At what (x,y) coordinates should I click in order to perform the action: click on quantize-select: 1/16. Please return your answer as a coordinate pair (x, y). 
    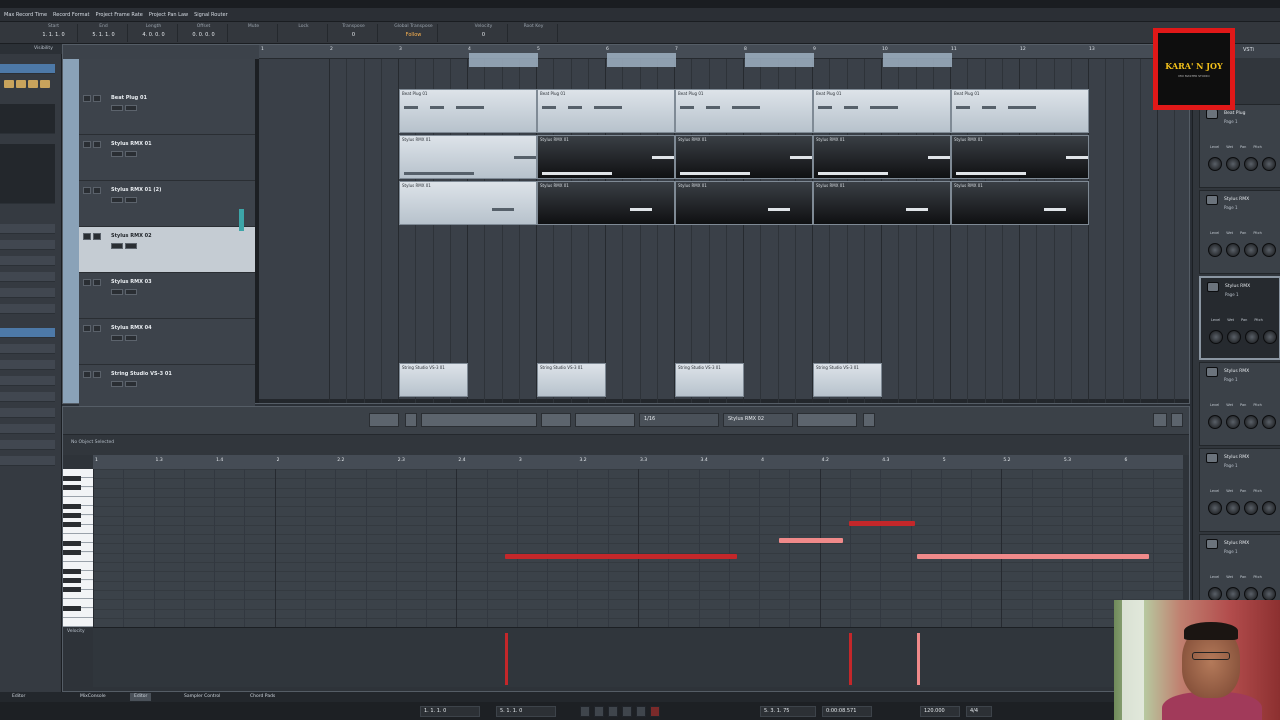
    Looking at the image, I should click on (679, 420).